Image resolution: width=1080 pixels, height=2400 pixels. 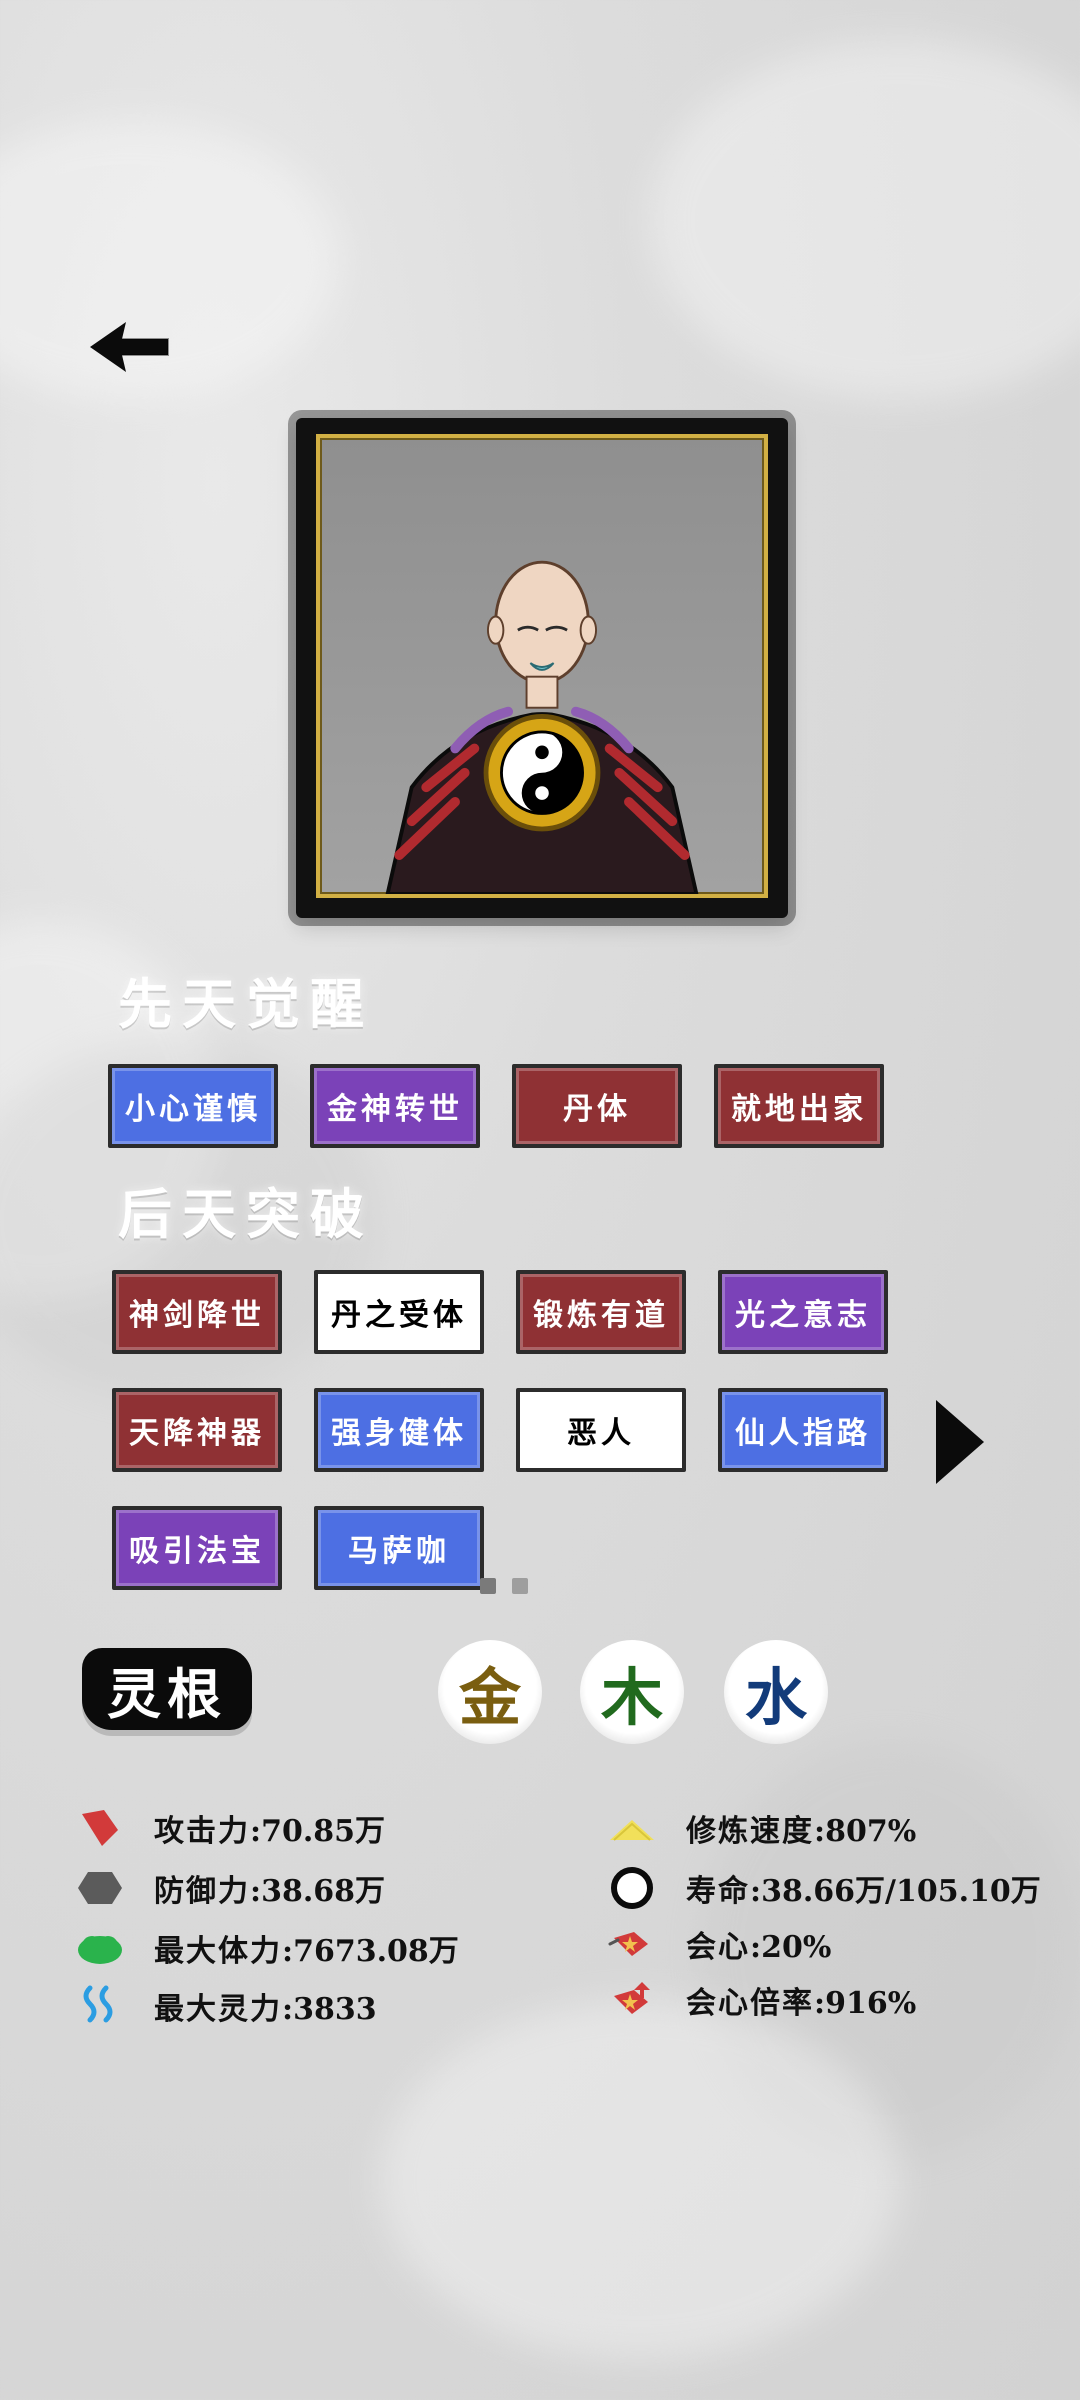 I want to click on cultivation-speed-icon, so click(x=632, y=1828).